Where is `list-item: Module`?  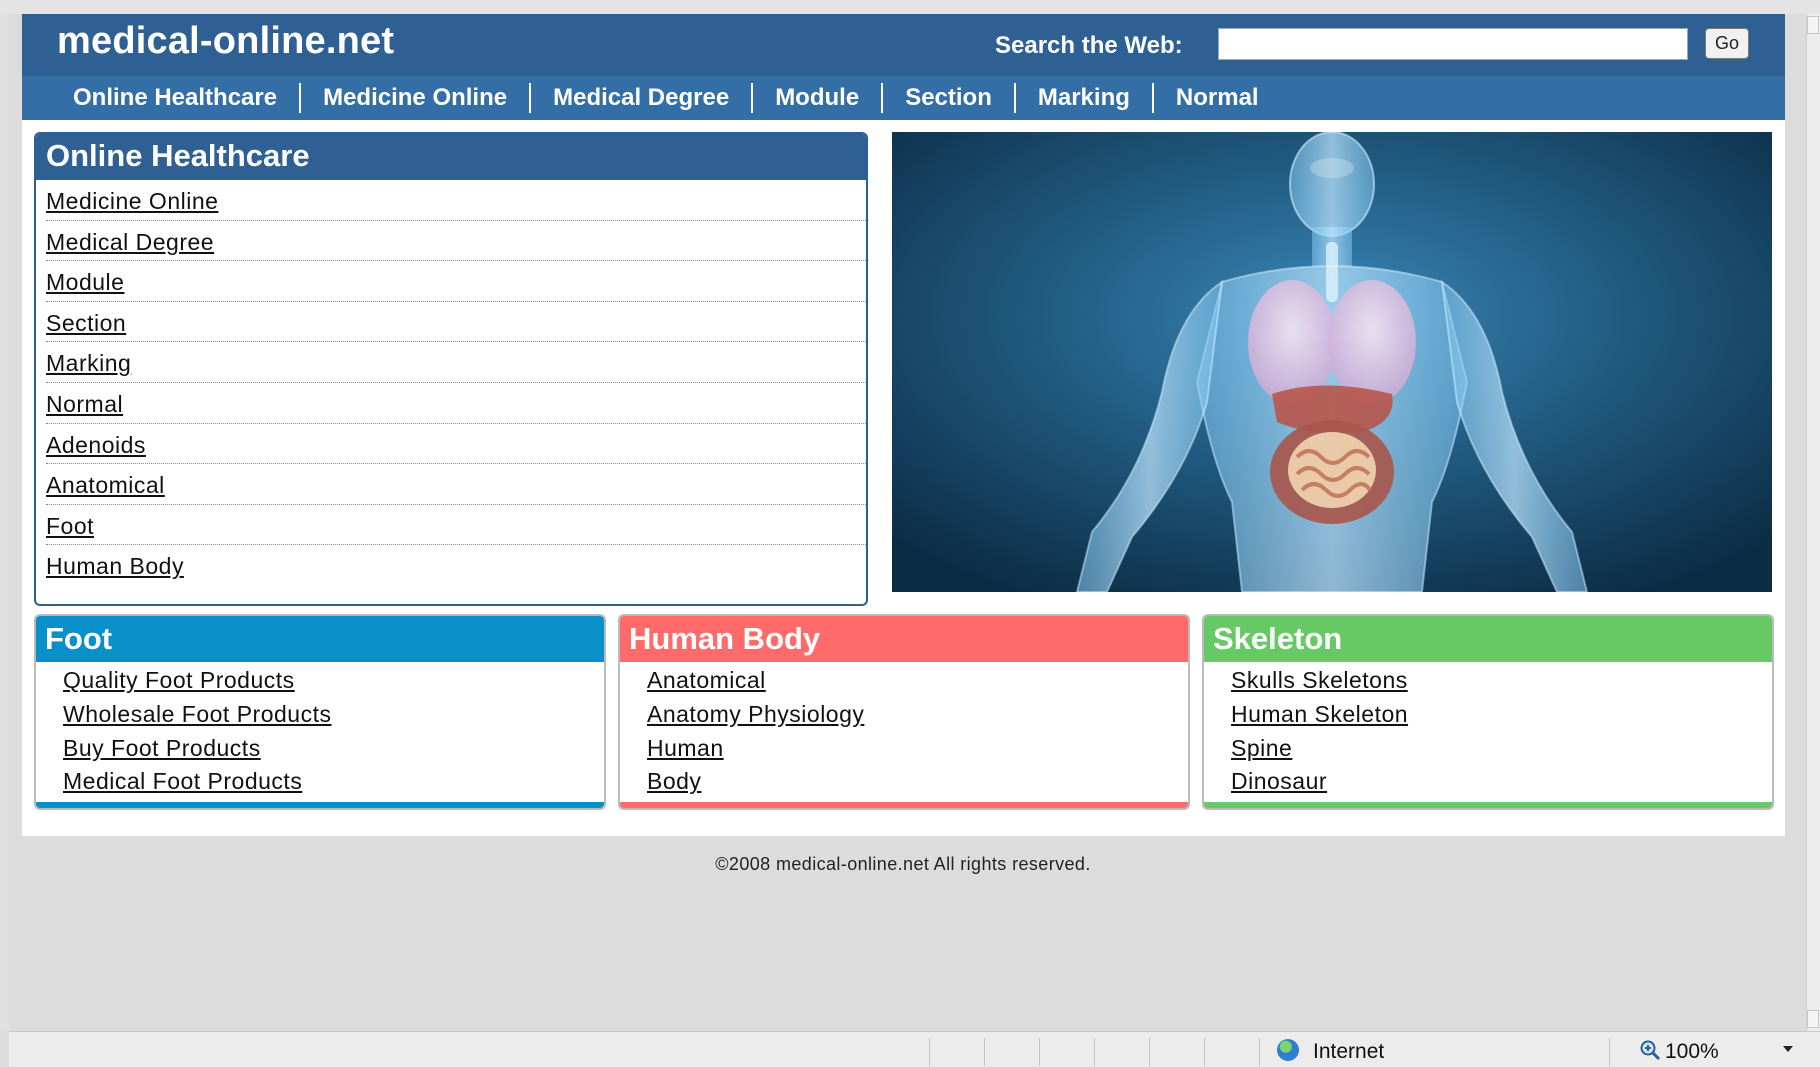
list-item: Module is located at coordinates (456, 281).